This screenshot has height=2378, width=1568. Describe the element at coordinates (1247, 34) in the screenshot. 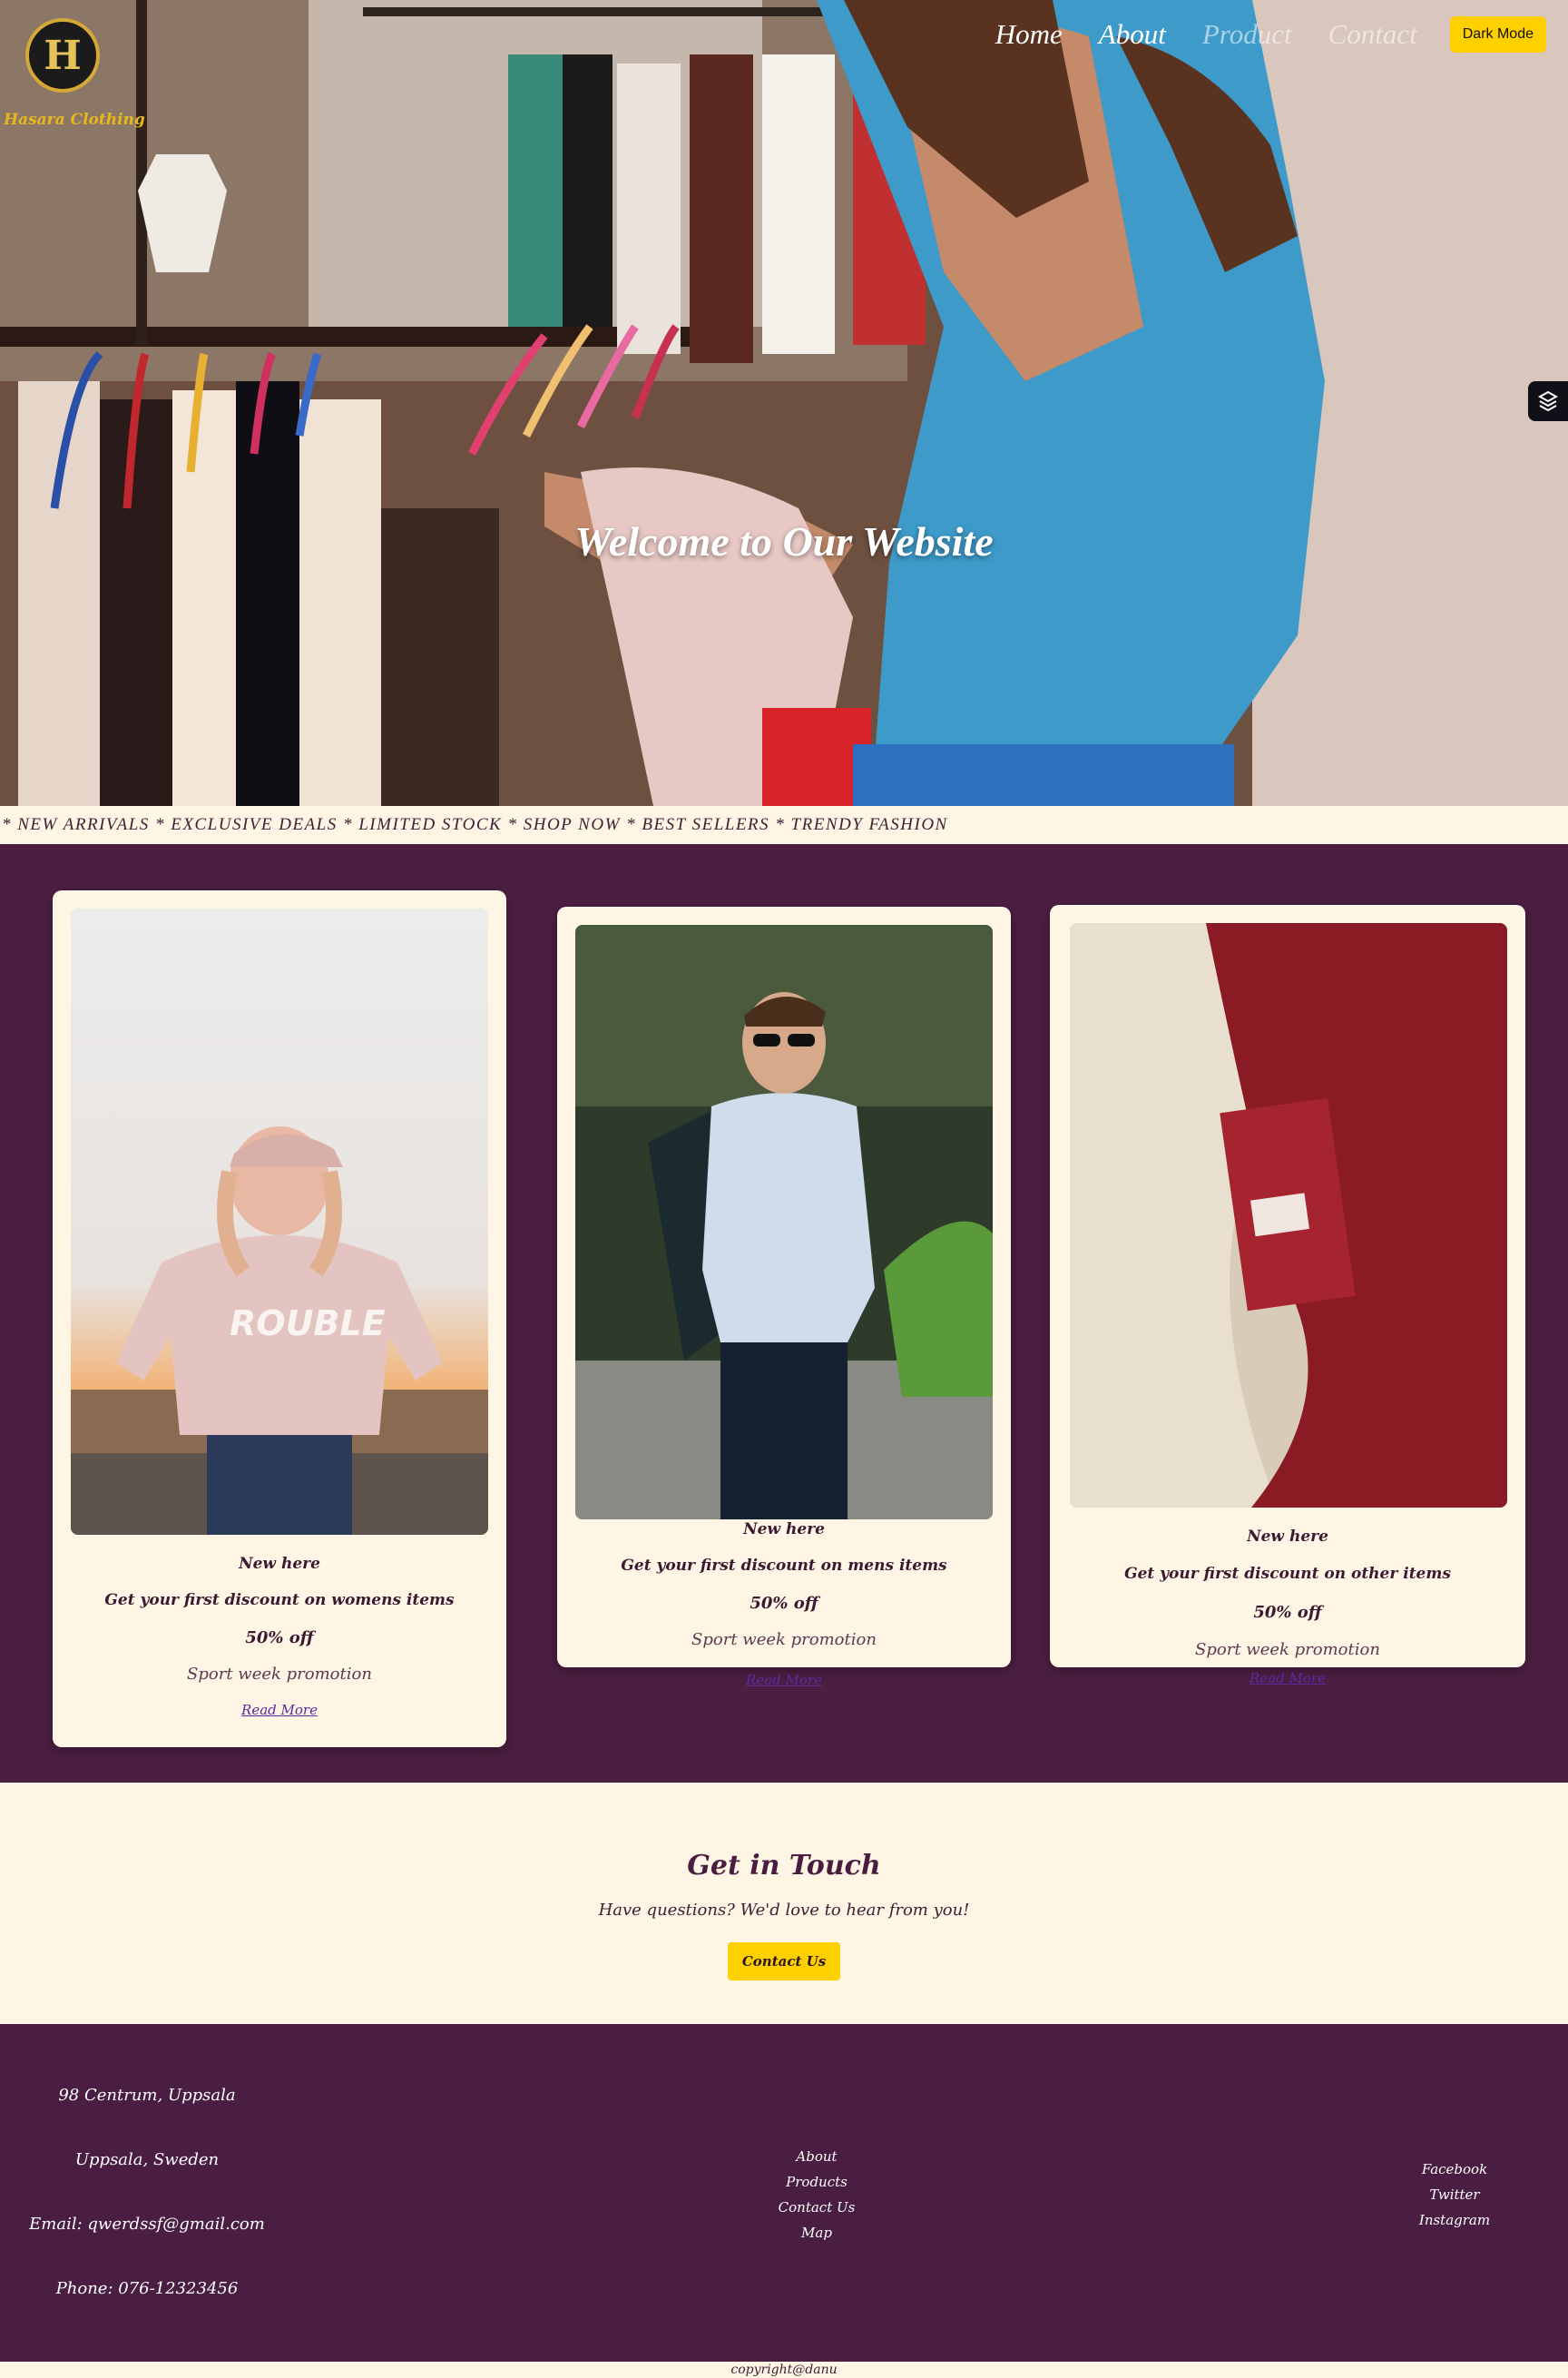

I see `nav-product: Product` at that location.